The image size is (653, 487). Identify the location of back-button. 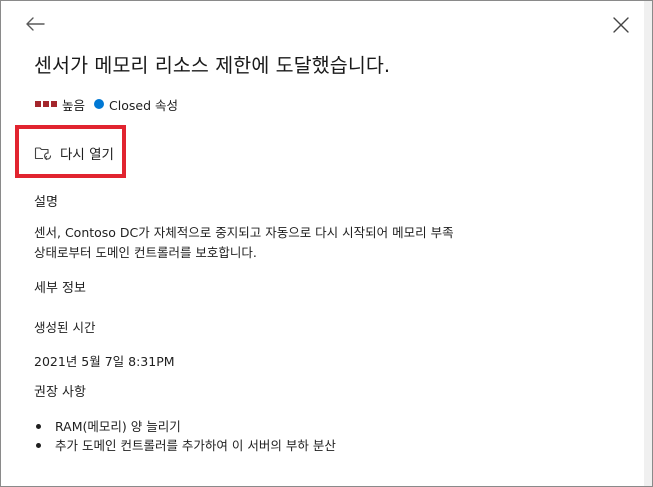
(35, 24).